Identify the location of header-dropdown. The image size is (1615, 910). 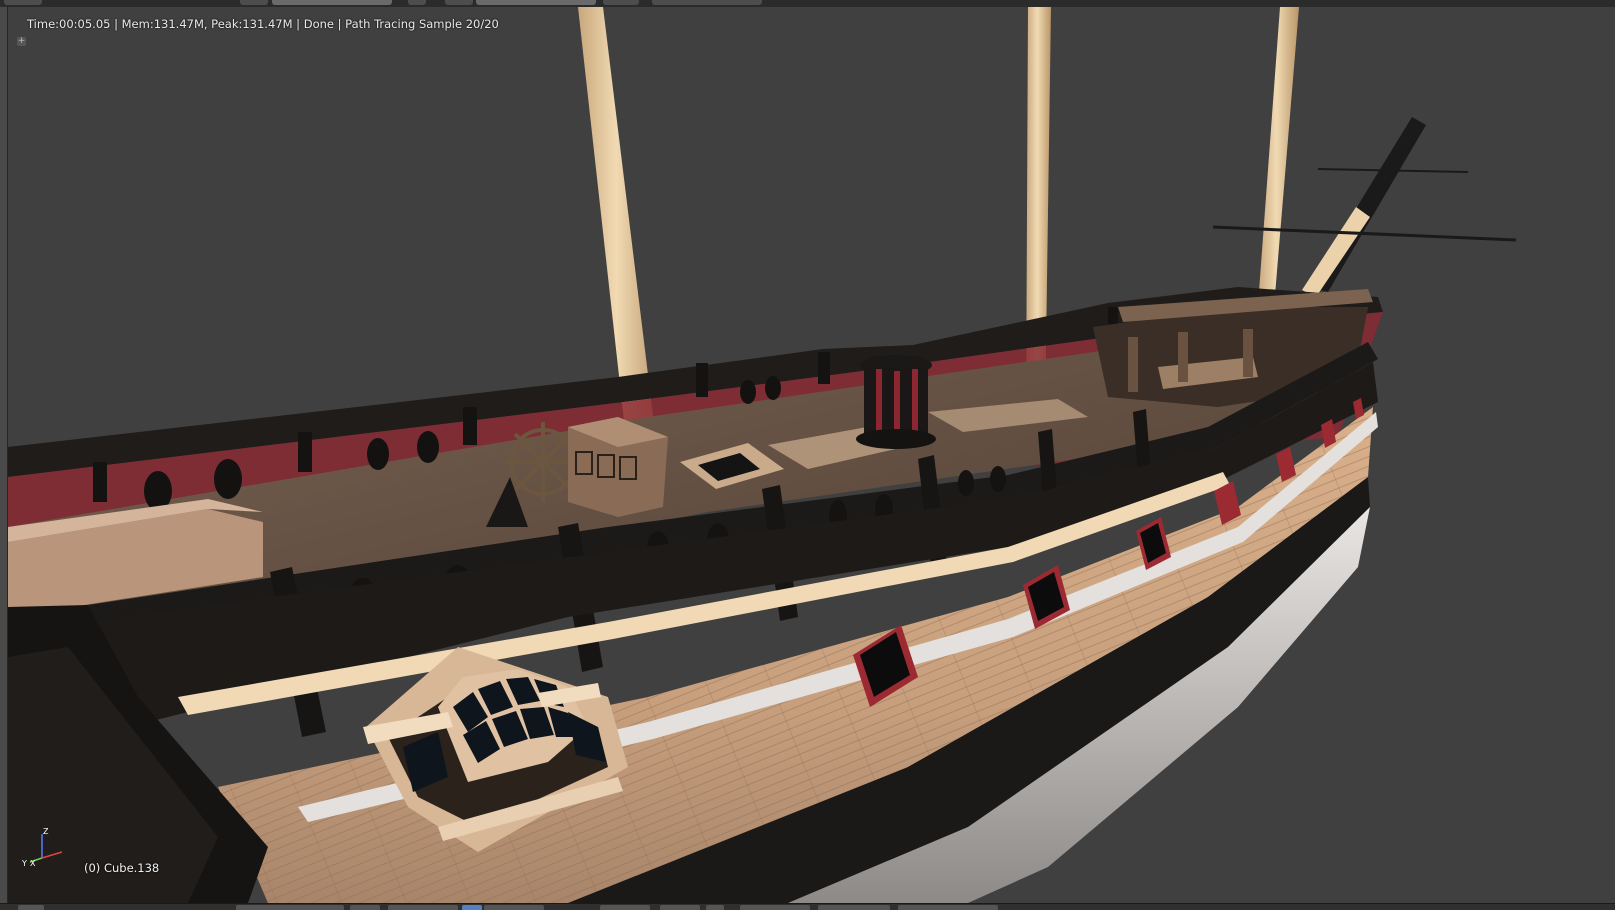
(707, 2).